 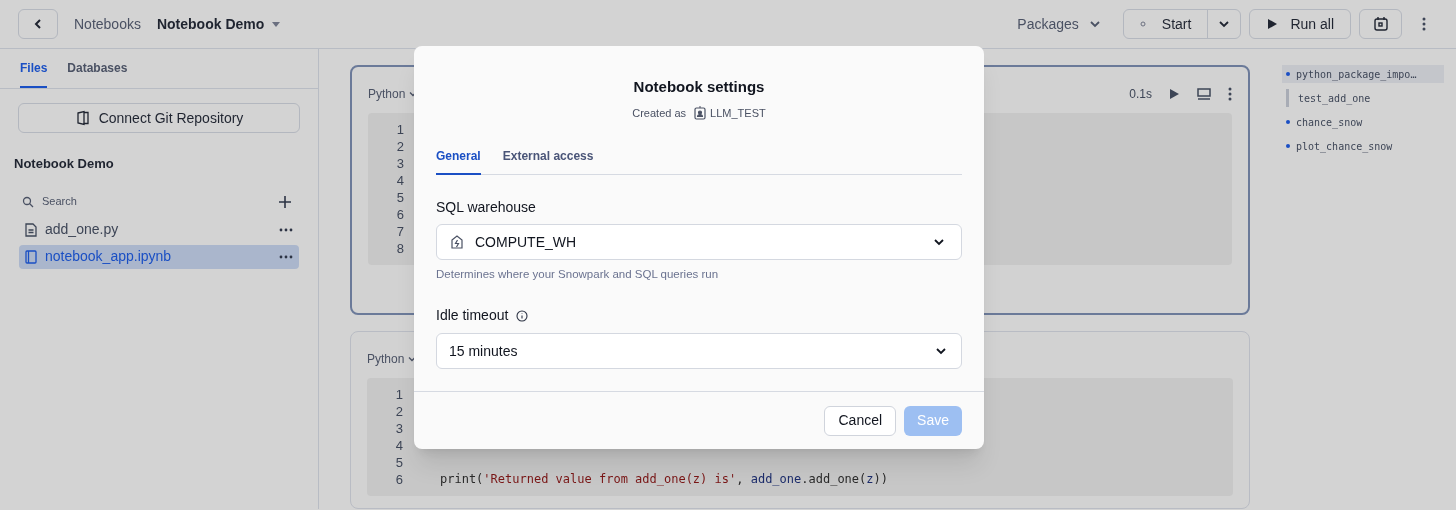 I want to click on run-duration: 0.1s, so click(x=1140, y=94).